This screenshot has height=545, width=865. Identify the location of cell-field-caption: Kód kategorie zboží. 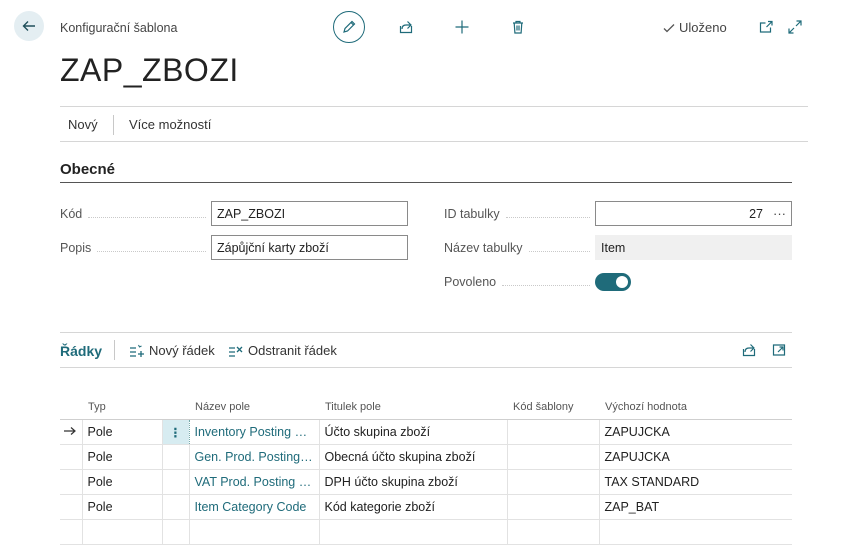
(413, 507).